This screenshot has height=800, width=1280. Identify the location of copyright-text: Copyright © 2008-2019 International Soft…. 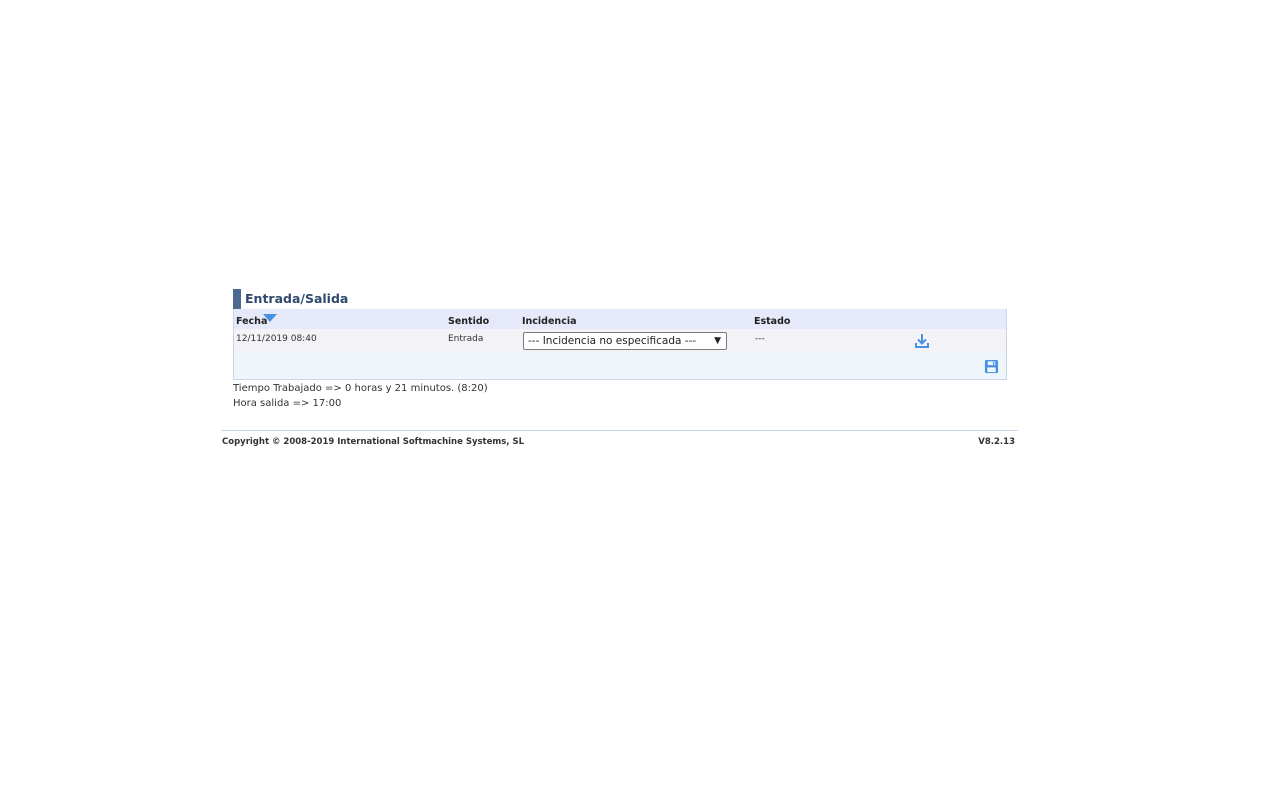
(373, 442).